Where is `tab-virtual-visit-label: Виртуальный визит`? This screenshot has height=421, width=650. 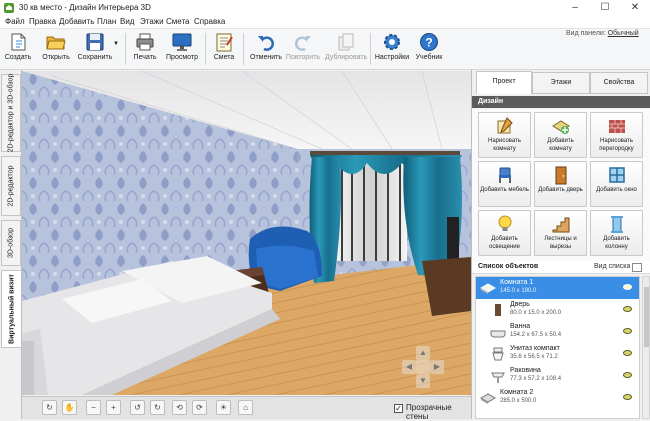
tab-virtual-visit-label: Виртуальный визит is located at coordinates (11, 309).